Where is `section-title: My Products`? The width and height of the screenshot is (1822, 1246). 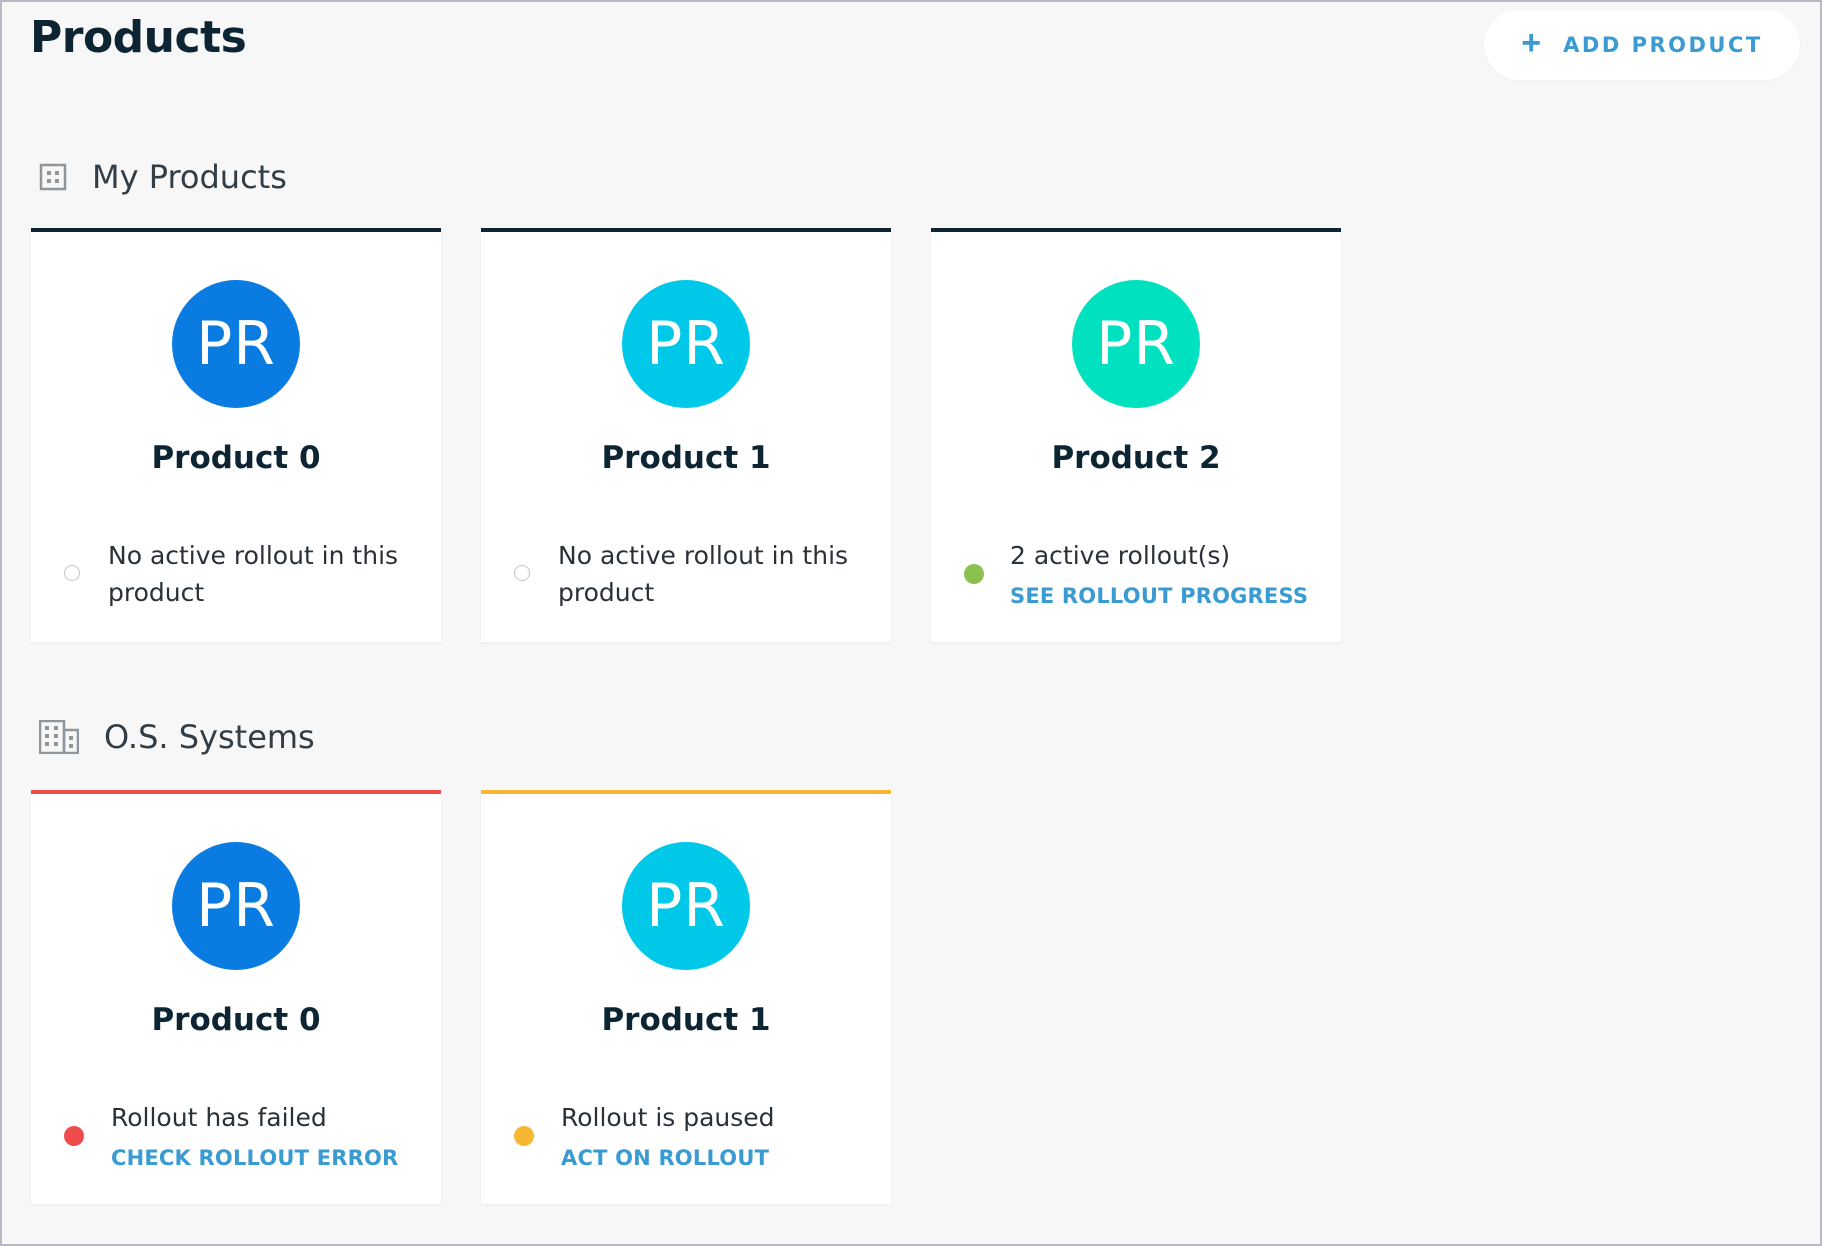 section-title: My Products is located at coordinates (189, 177).